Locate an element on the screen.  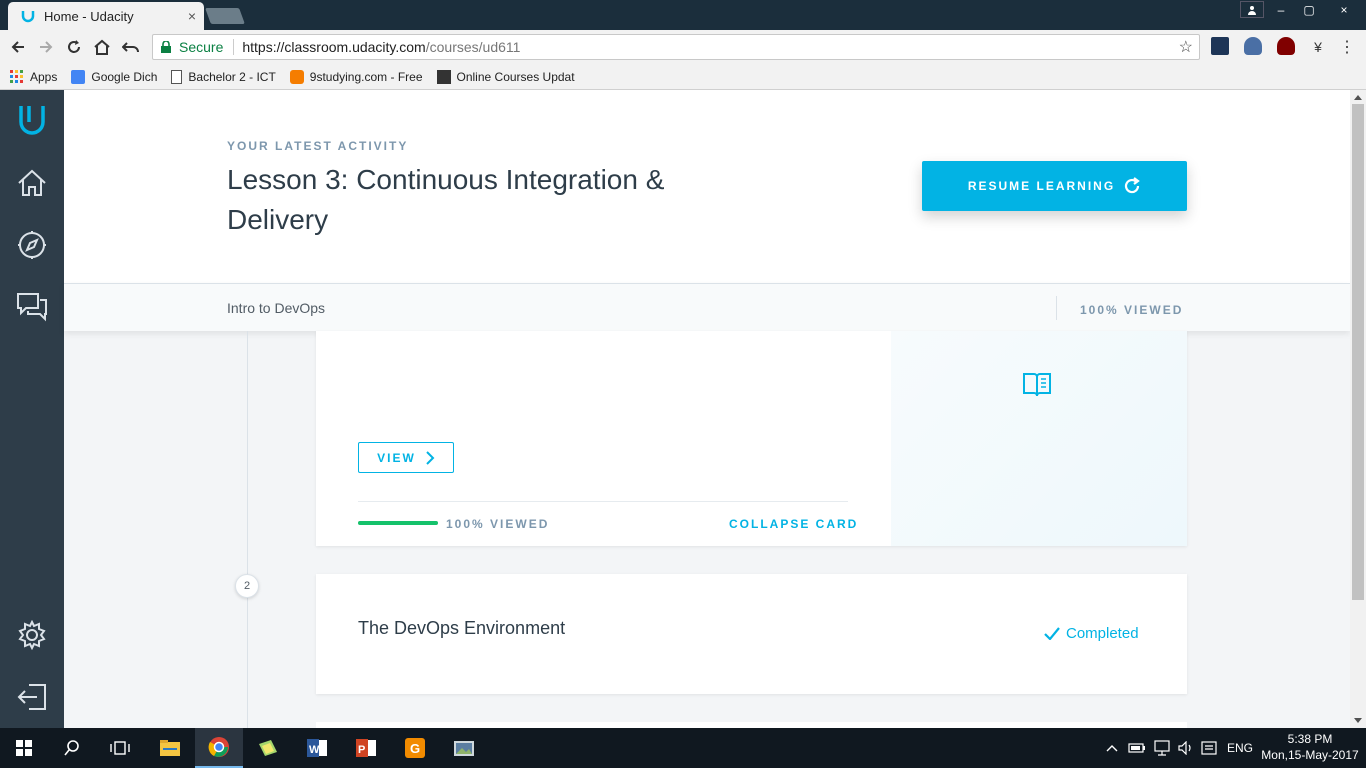
volume-icon is located at coordinates (1186, 748).